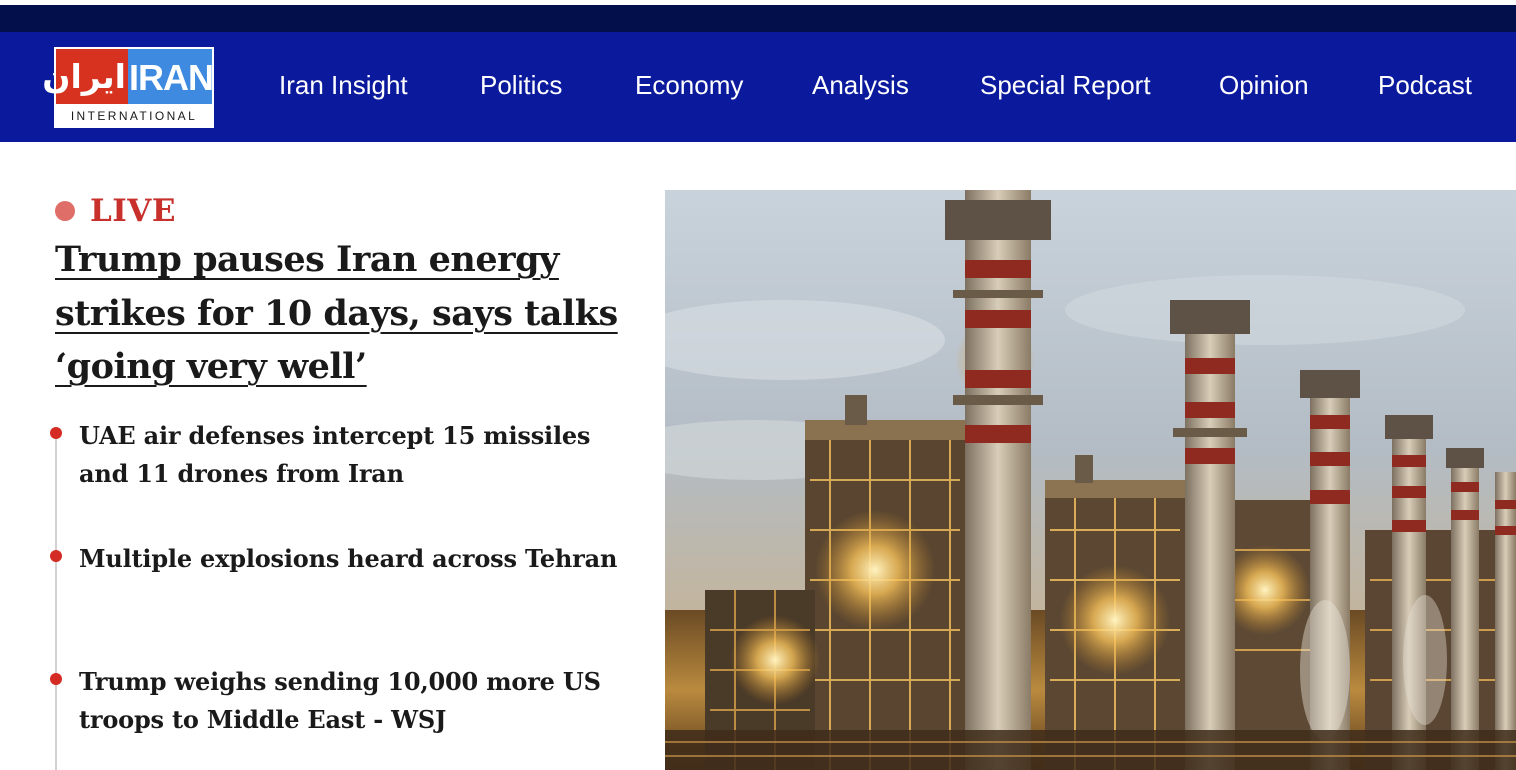 This screenshot has width=1516, height=770. I want to click on nav-item-politics: Politics, so click(521, 87).